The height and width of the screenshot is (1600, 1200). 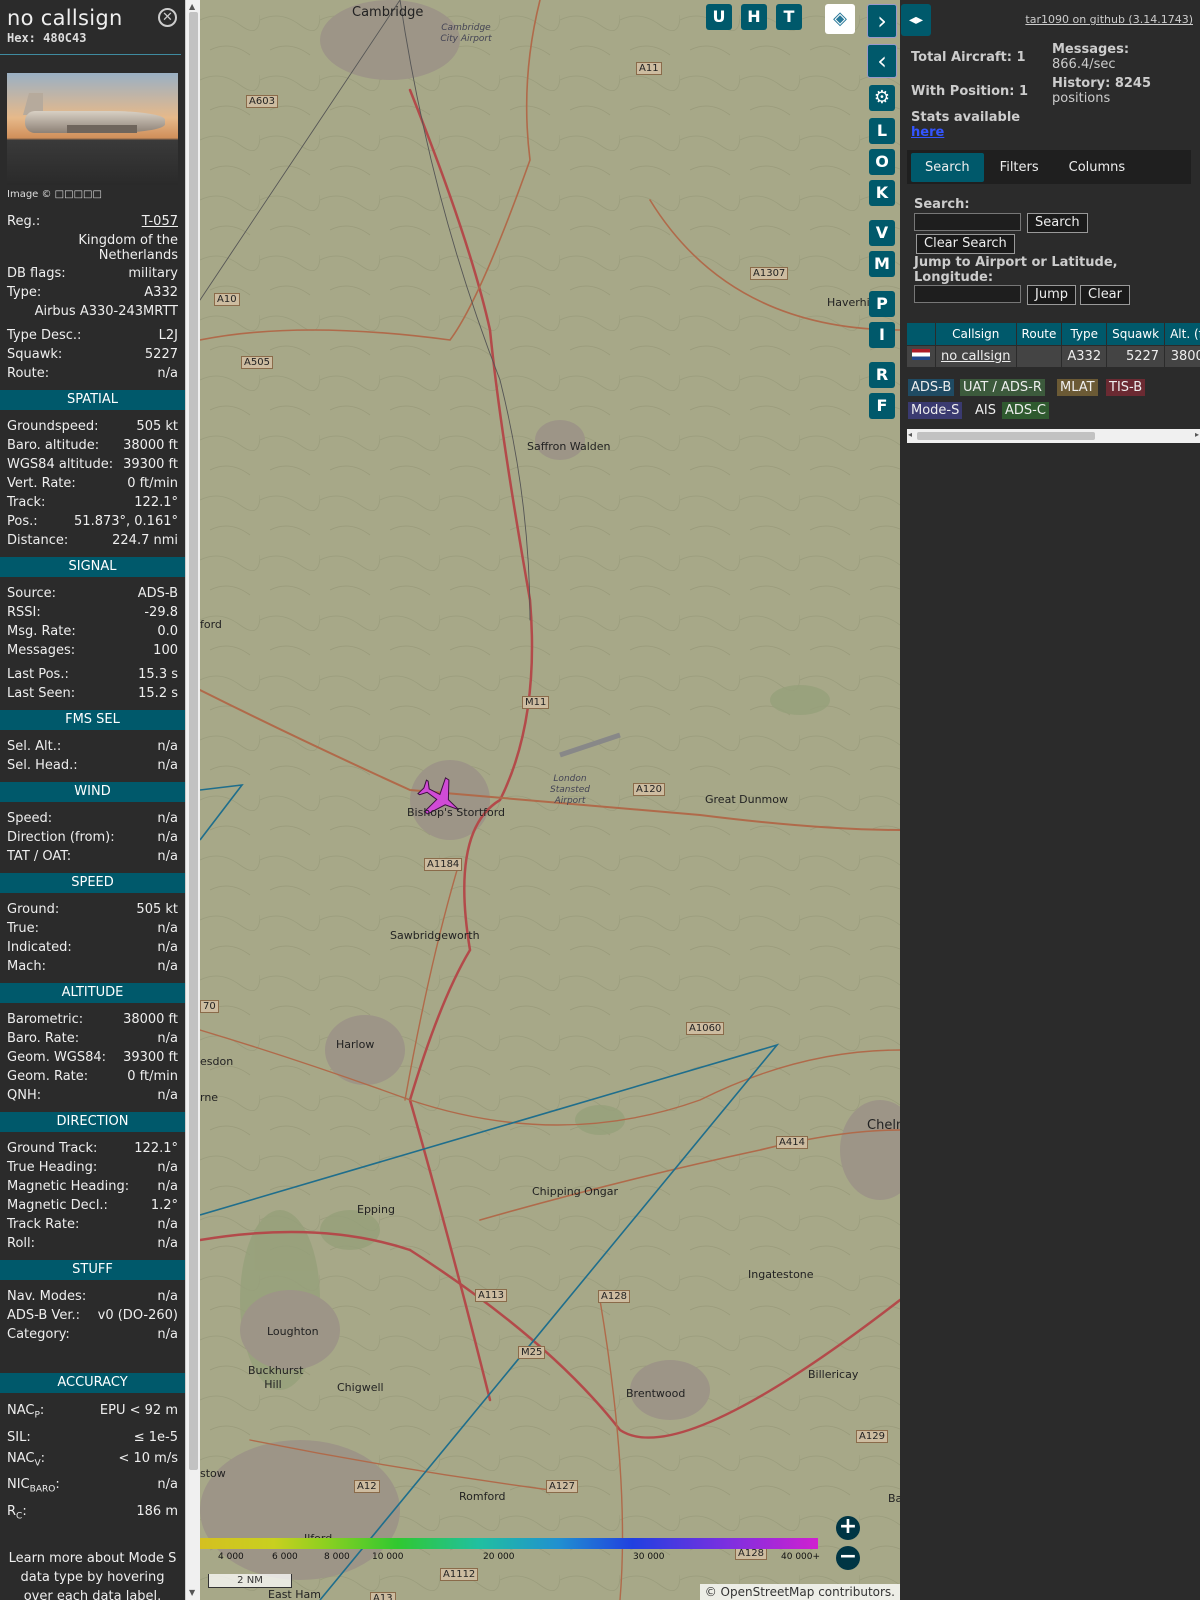 What do you see at coordinates (150, 1057) in the screenshot?
I see `info-value: 39300 ft` at bounding box center [150, 1057].